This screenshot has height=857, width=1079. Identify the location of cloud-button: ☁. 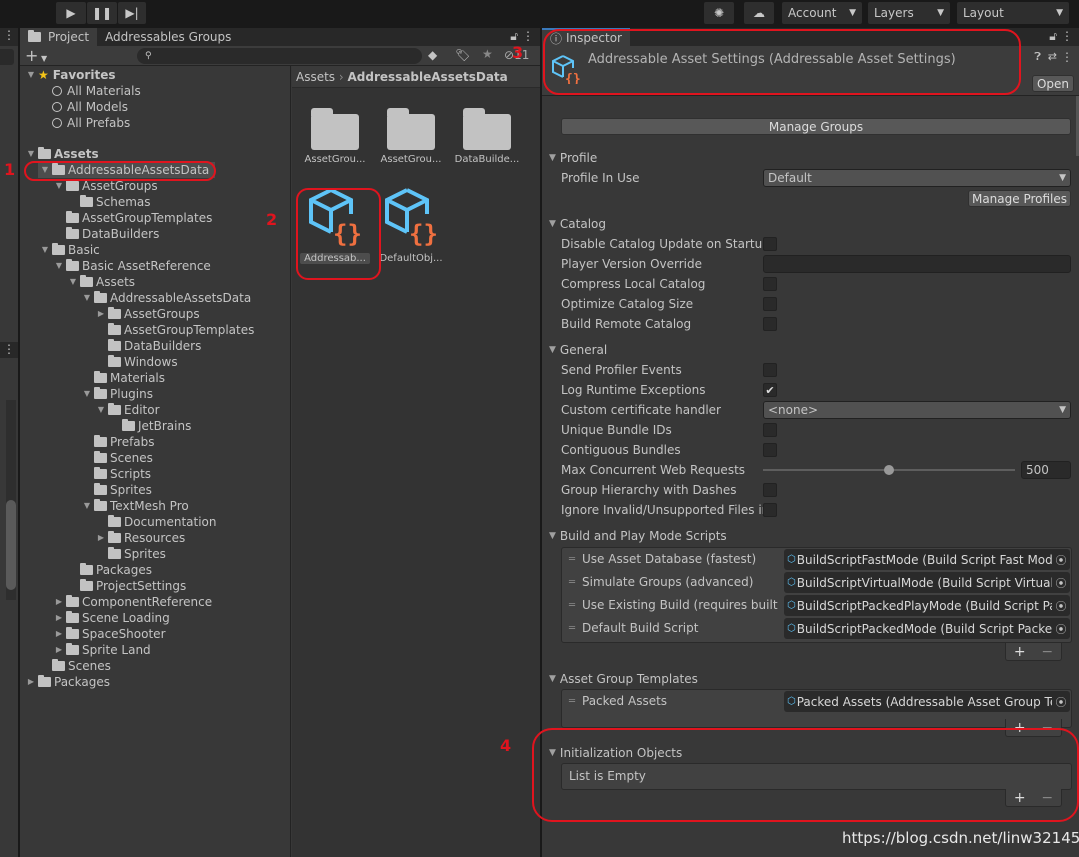
(759, 13).